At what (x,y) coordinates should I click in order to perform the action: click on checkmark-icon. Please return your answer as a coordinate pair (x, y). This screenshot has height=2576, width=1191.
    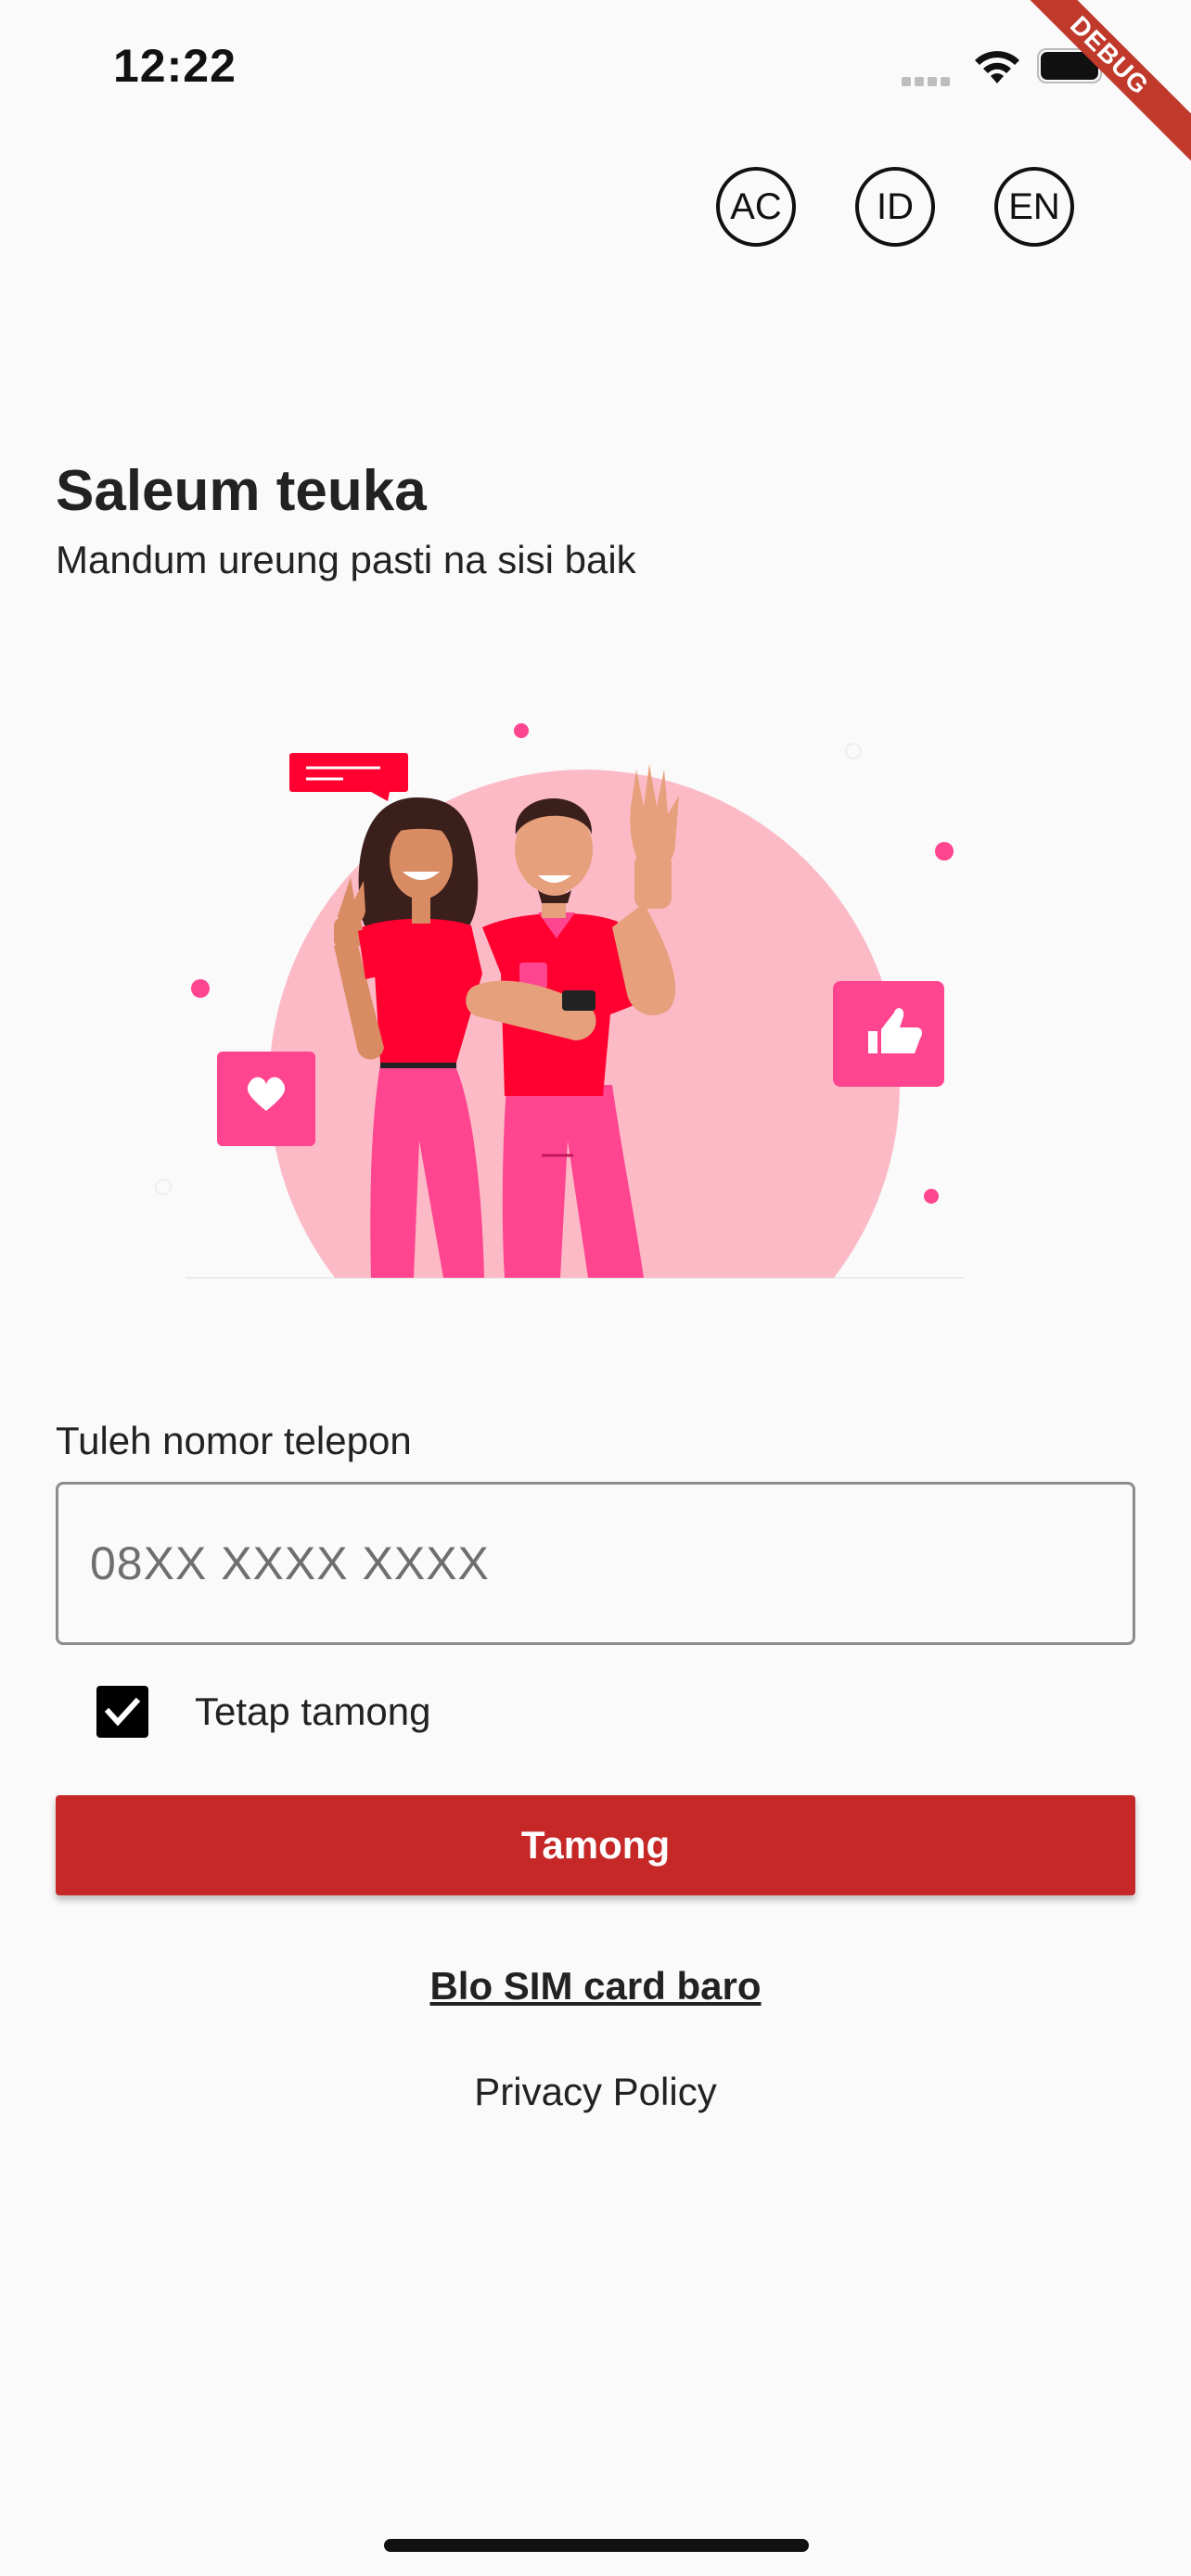
    Looking at the image, I should click on (122, 1712).